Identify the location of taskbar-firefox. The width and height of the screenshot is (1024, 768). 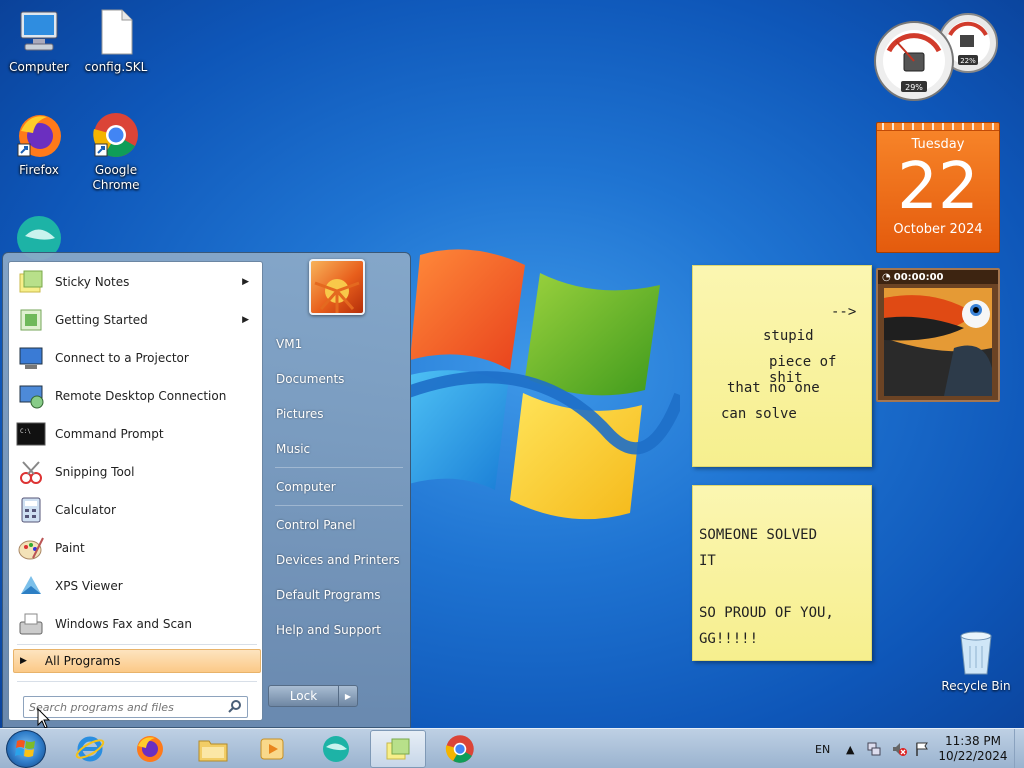
(150, 749).